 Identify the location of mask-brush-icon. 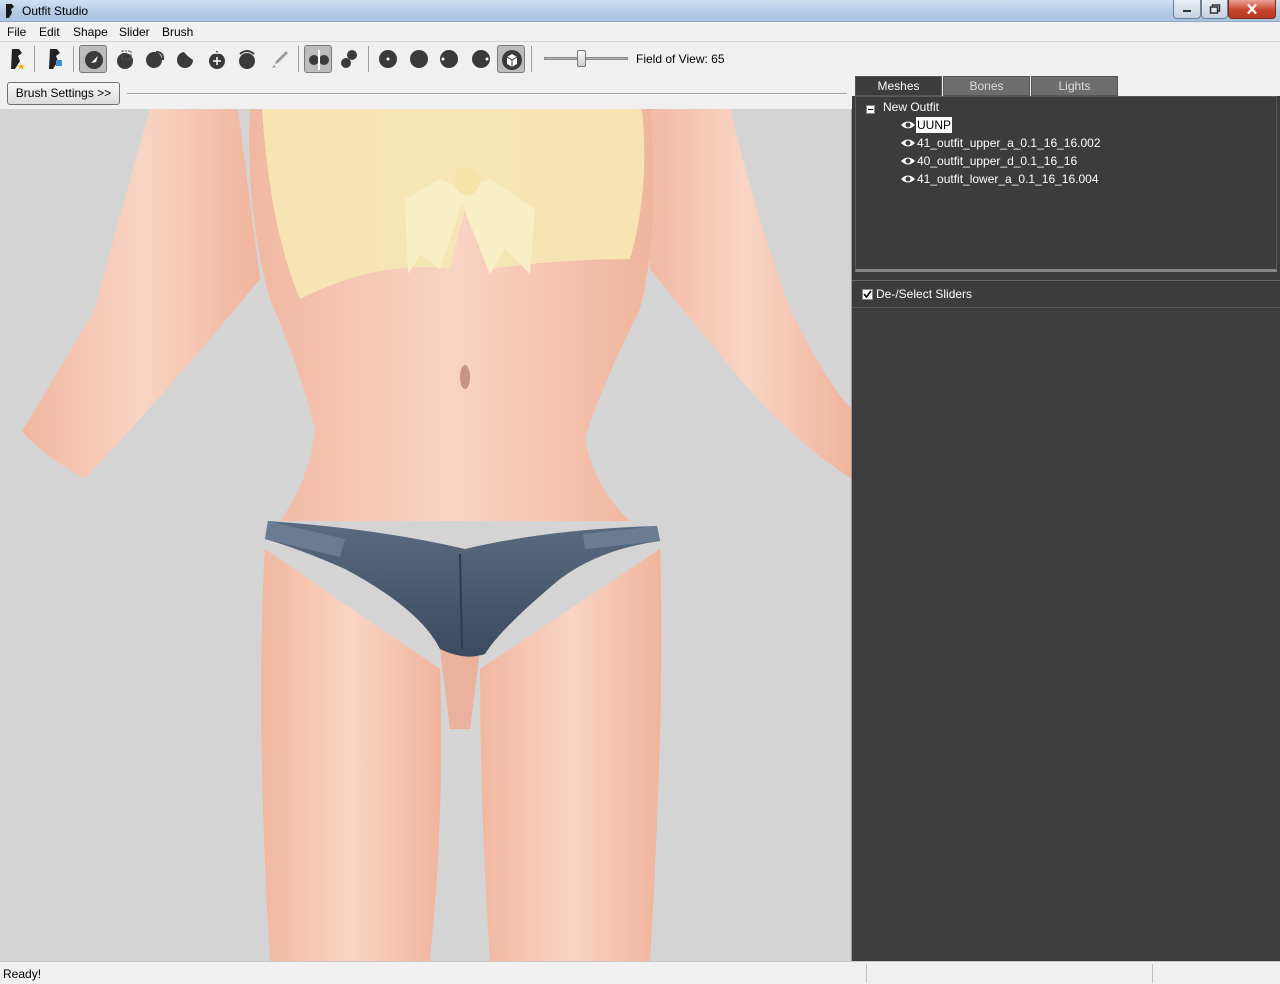
(125, 59).